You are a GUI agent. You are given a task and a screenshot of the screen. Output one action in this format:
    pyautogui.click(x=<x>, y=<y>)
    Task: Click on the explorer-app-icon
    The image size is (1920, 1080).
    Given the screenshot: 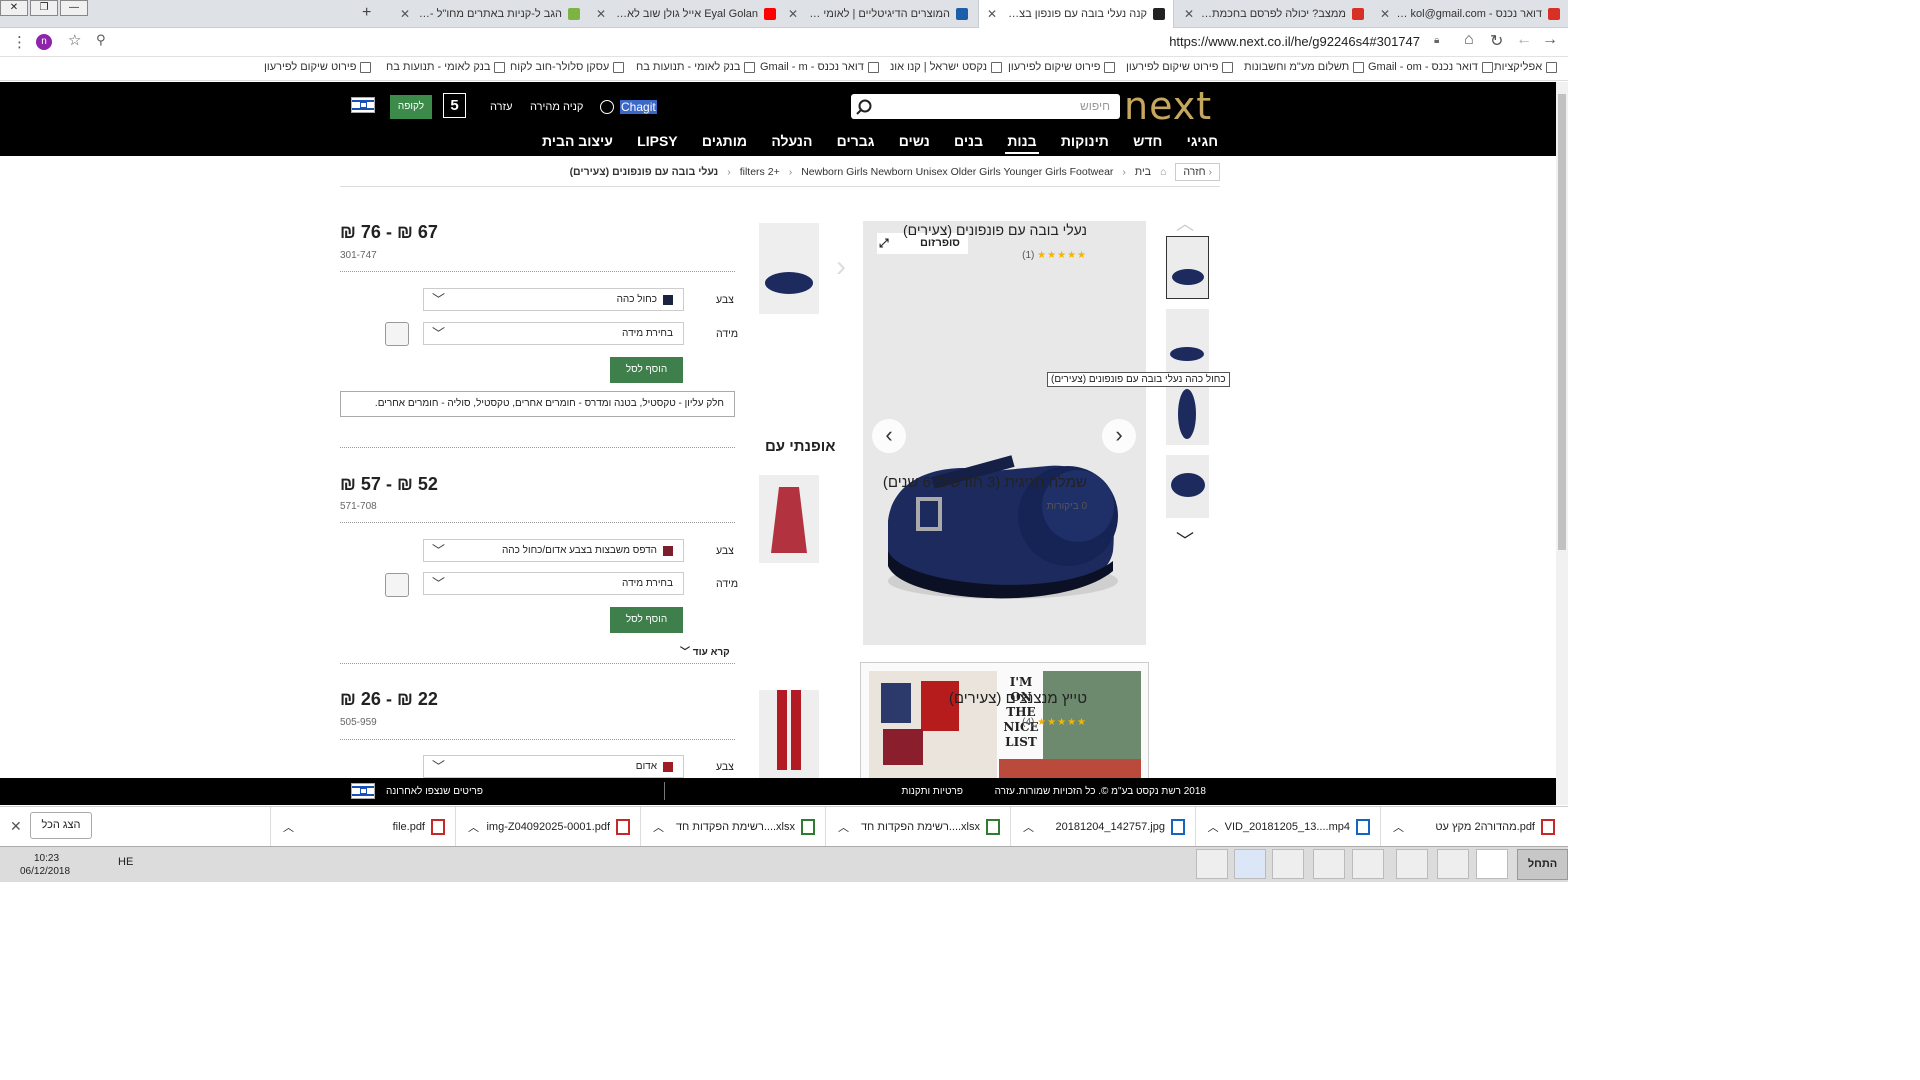 What is the action you would take?
    pyautogui.click(x=1412, y=864)
    